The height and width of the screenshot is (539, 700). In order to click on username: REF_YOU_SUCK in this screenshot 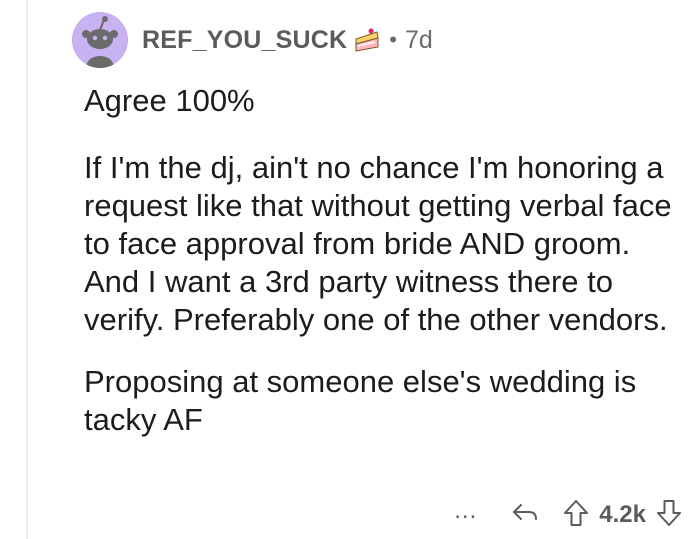, I will do `click(244, 40)`.